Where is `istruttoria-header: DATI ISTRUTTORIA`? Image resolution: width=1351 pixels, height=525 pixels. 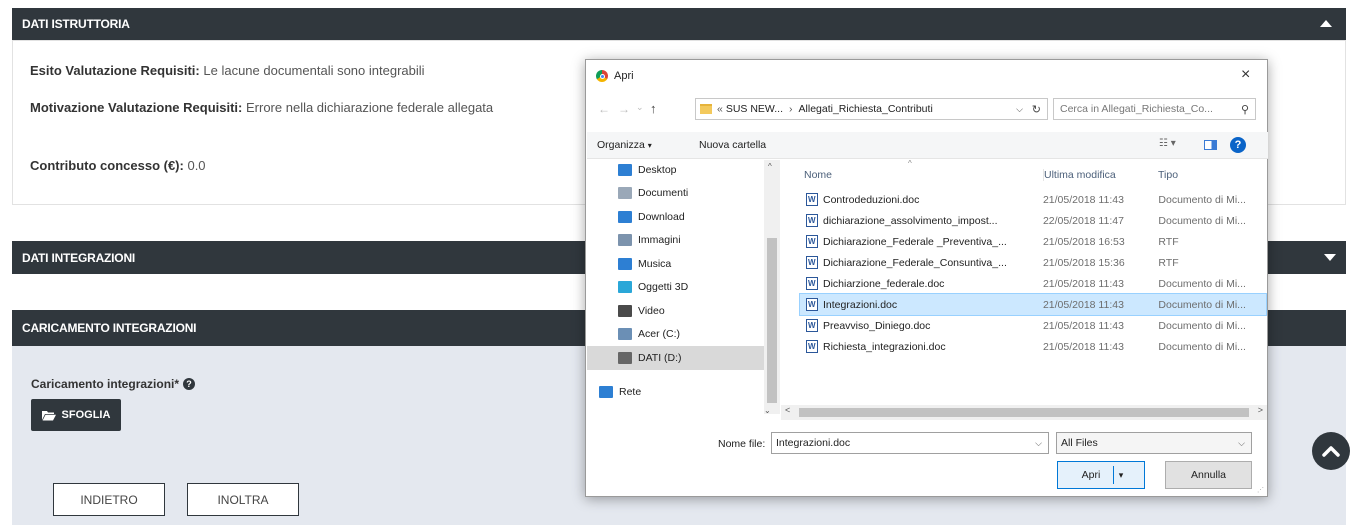
istruttoria-header: DATI ISTRUTTORIA is located at coordinates (679, 24).